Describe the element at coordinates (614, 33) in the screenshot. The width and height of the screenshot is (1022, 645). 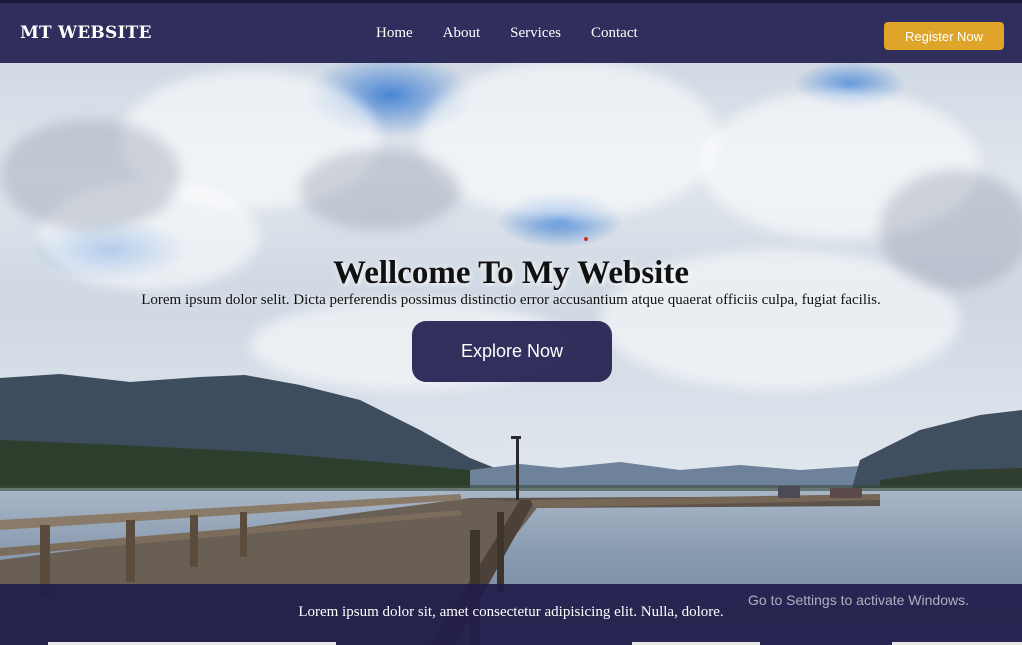
I see `nav-link-contact: Contact` at that location.